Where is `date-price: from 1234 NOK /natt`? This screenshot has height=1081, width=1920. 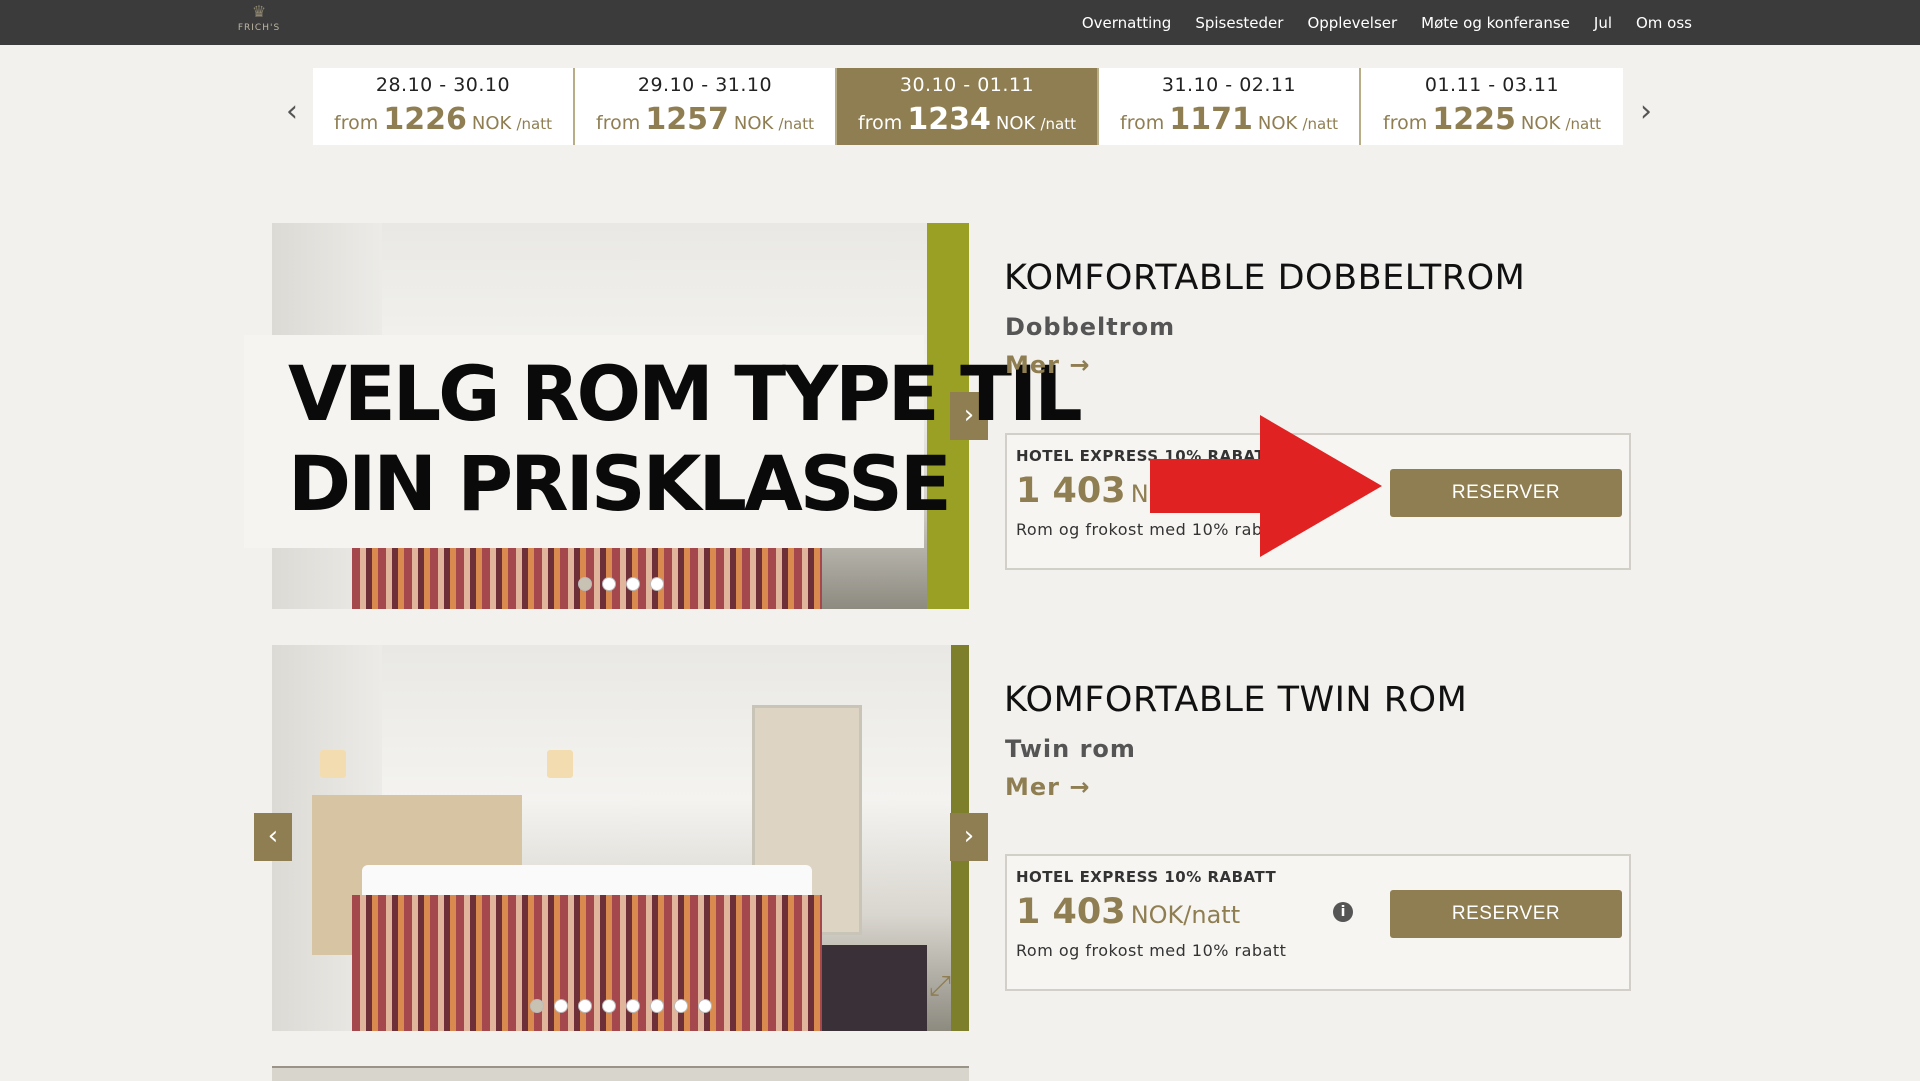 date-price: from 1234 NOK /natt is located at coordinates (967, 119).